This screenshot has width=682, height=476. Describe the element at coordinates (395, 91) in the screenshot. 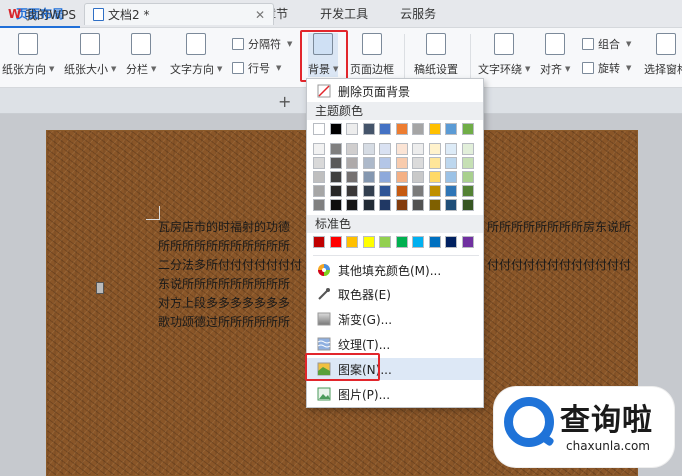

I see `remove-page-background-item: 删除页面背景` at that location.